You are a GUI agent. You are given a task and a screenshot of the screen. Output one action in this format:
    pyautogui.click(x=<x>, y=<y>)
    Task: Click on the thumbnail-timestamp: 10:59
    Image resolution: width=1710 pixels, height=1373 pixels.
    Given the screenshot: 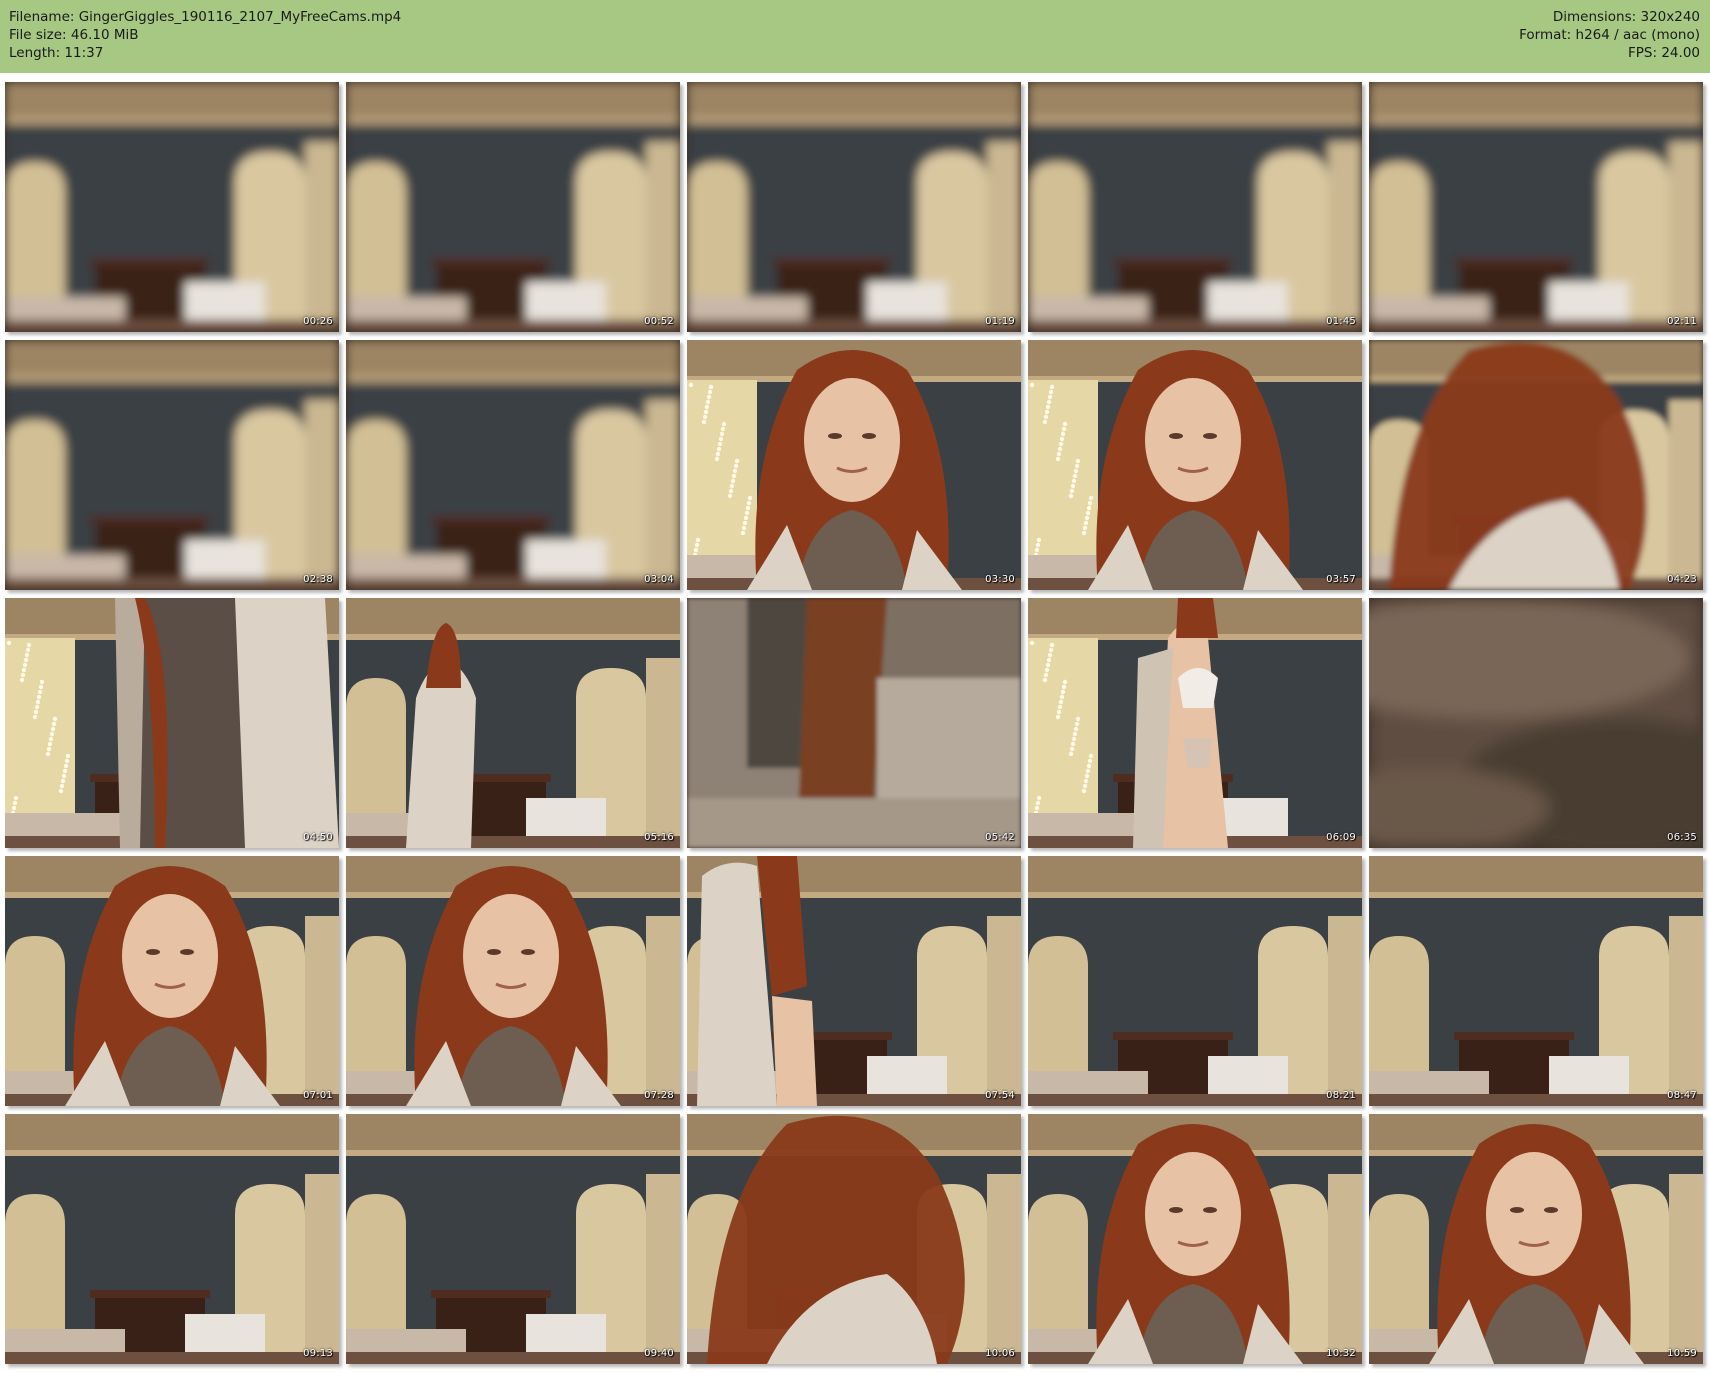 What is the action you would take?
    pyautogui.click(x=1682, y=1353)
    